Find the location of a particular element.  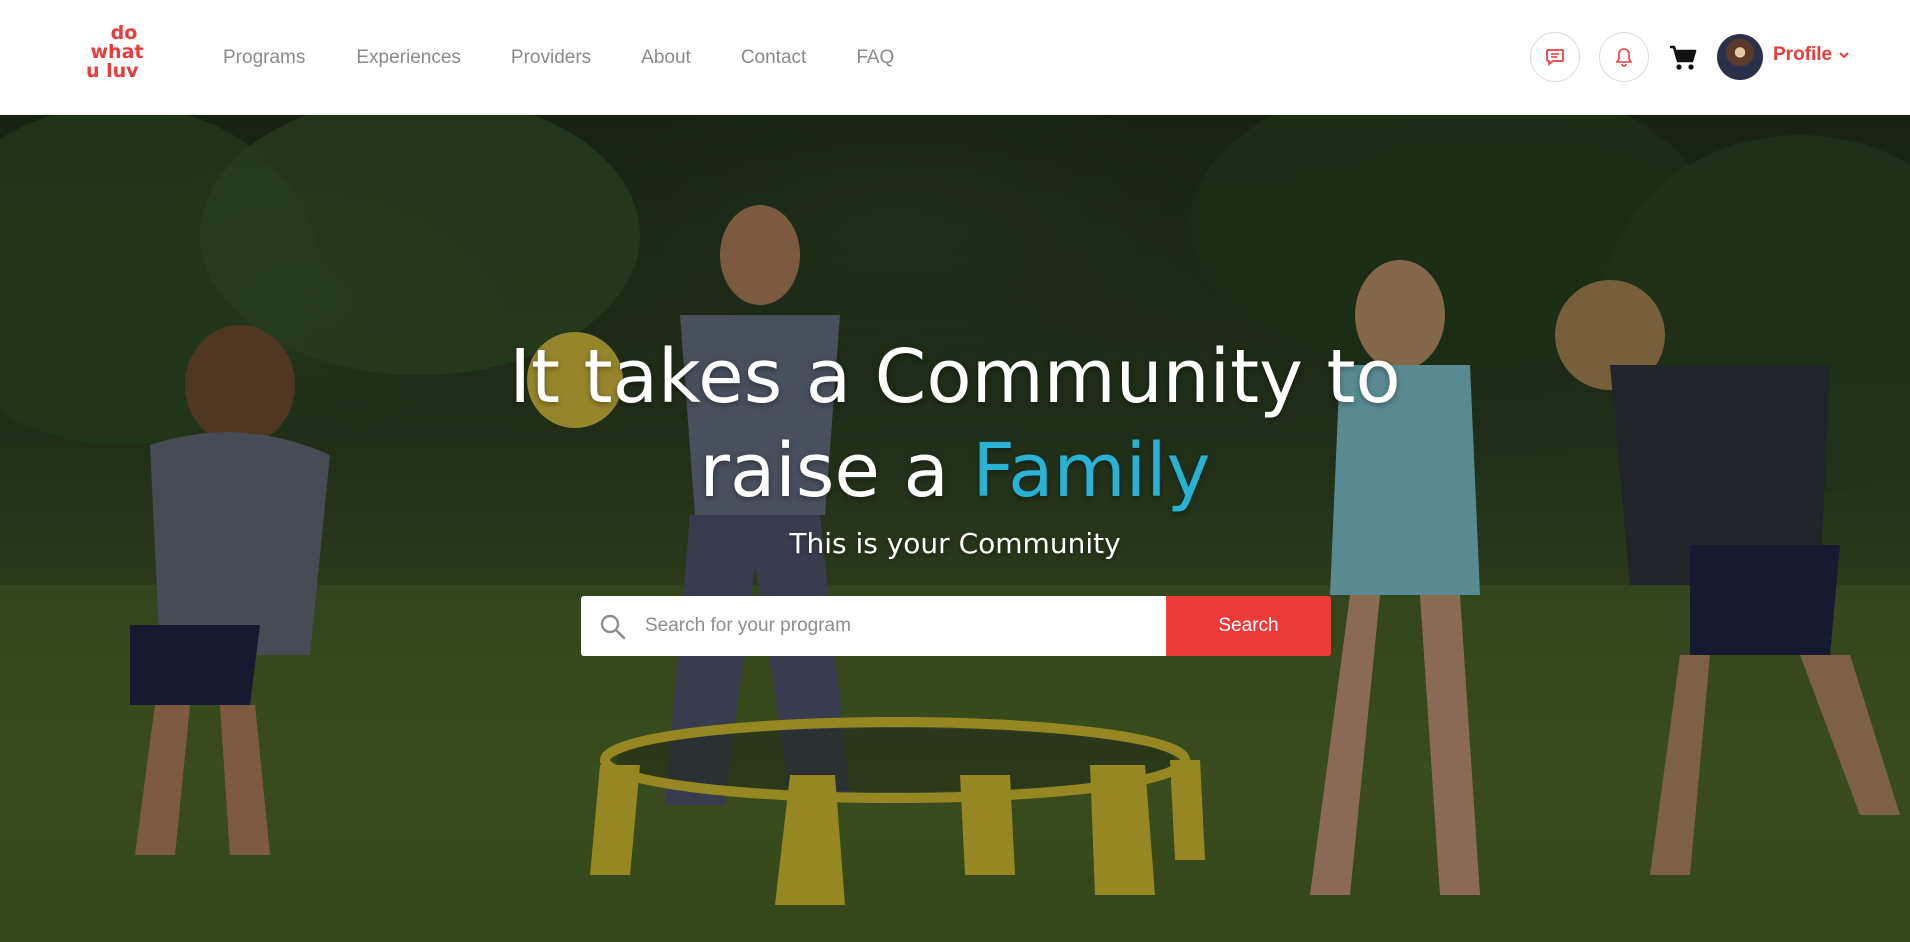

headline-line-1: It takes a Community to is located at coordinates (955, 377).